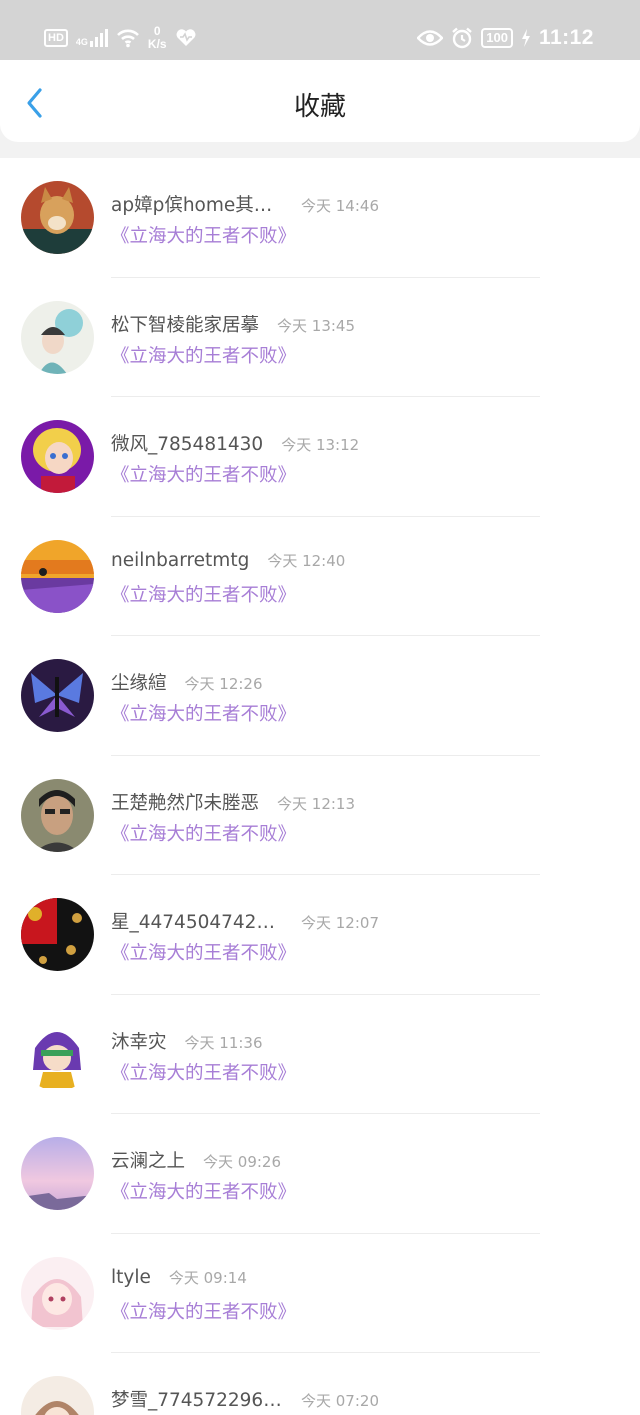 This screenshot has width=640, height=1415. What do you see at coordinates (320, 457) in the screenshot?
I see `list-item: 微风_785481430 今天 13:12 《立海大的王者不败》` at bounding box center [320, 457].